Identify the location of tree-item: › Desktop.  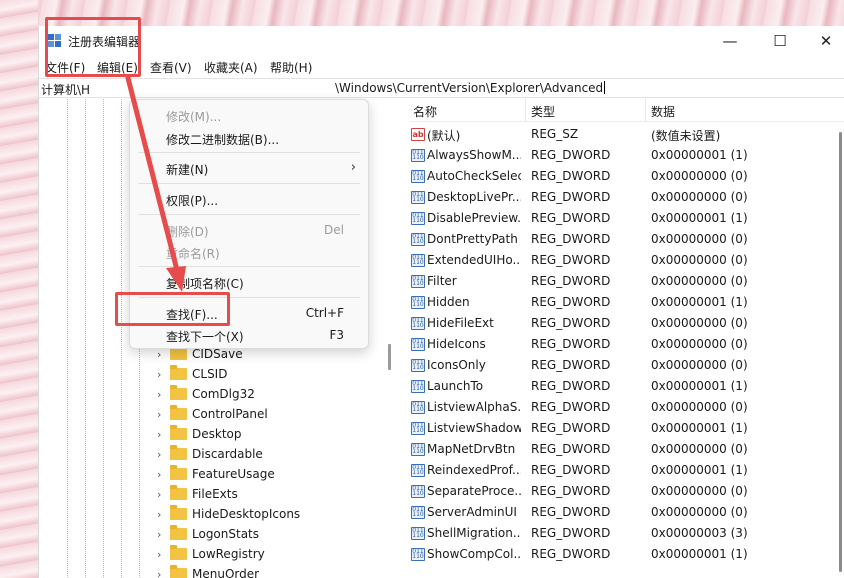
(199, 434).